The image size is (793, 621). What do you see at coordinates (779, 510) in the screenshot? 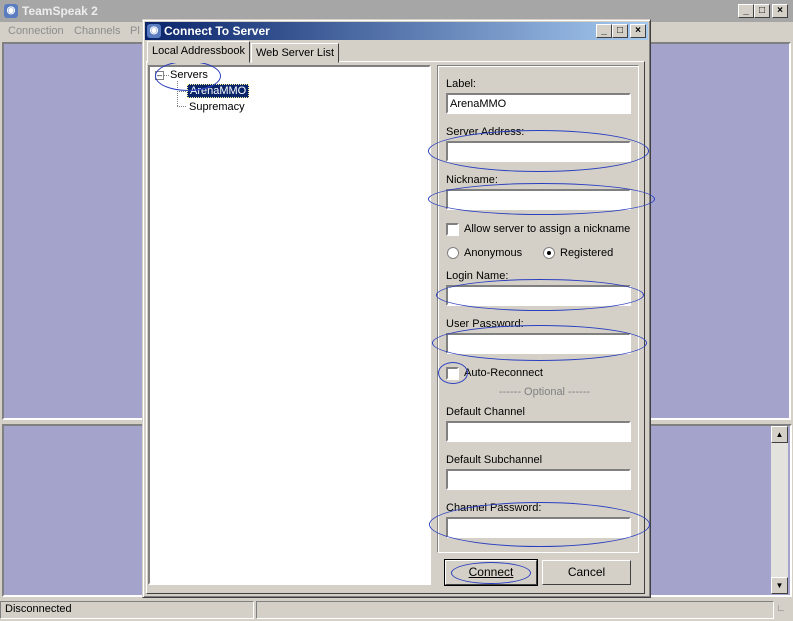
I see `chat-vertical-scrollbar: ▲ ▼` at bounding box center [779, 510].